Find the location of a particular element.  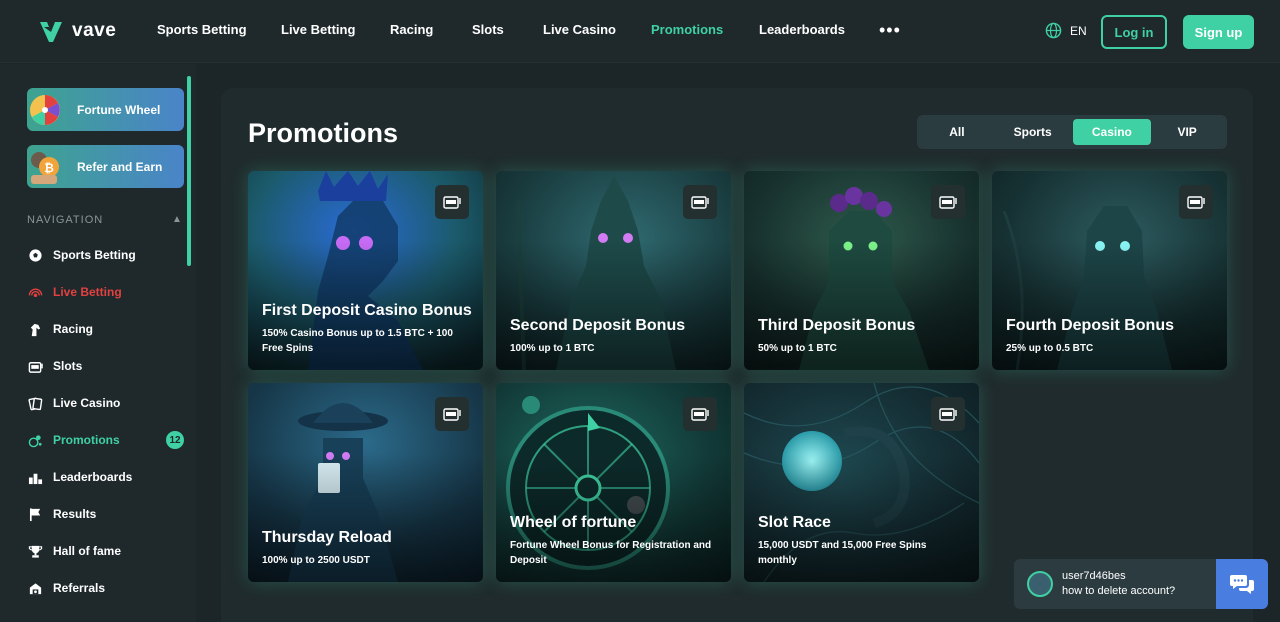

signup-button: Sign up is located at coordinates (1218, 32).